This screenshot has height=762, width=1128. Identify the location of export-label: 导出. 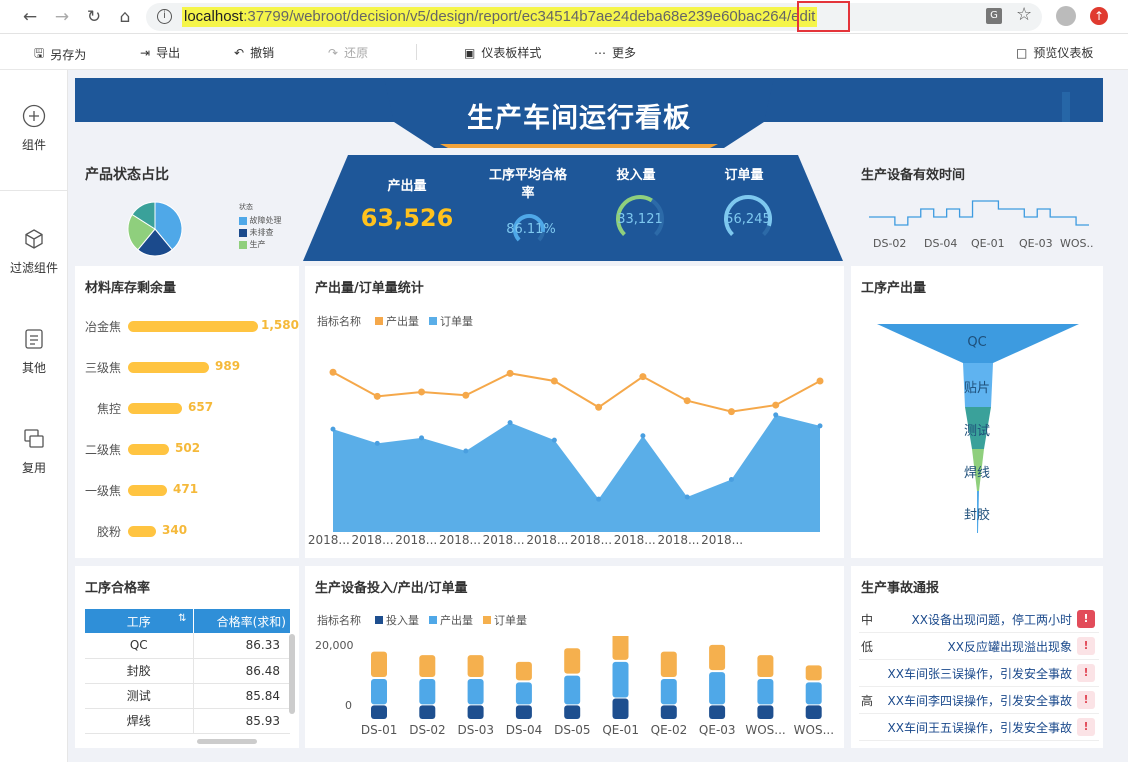
(168, 53).